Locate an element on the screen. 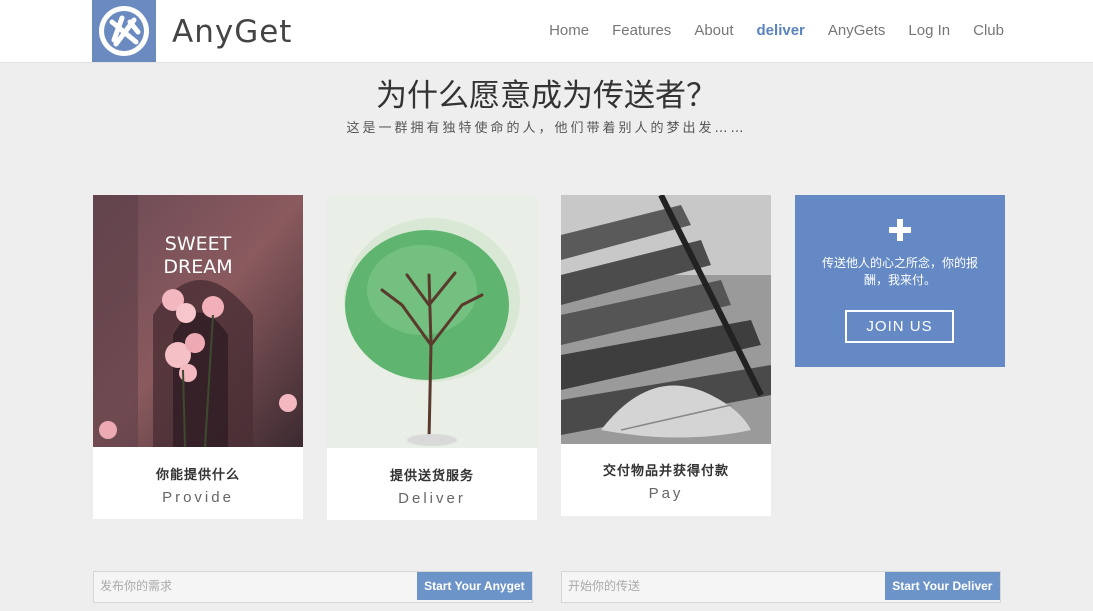  pay-card: 交付物品并获得付款 Pay is located at coordinates (666, 355).